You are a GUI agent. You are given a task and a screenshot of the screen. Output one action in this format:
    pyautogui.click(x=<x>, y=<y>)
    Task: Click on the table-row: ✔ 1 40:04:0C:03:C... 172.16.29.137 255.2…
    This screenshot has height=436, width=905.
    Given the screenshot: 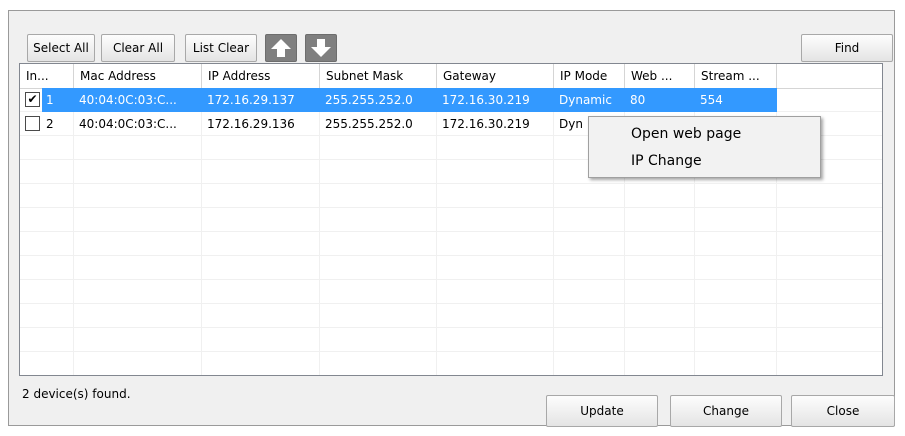 What is the action you would take?
    pyautogui.click(x=398, y=100)
    